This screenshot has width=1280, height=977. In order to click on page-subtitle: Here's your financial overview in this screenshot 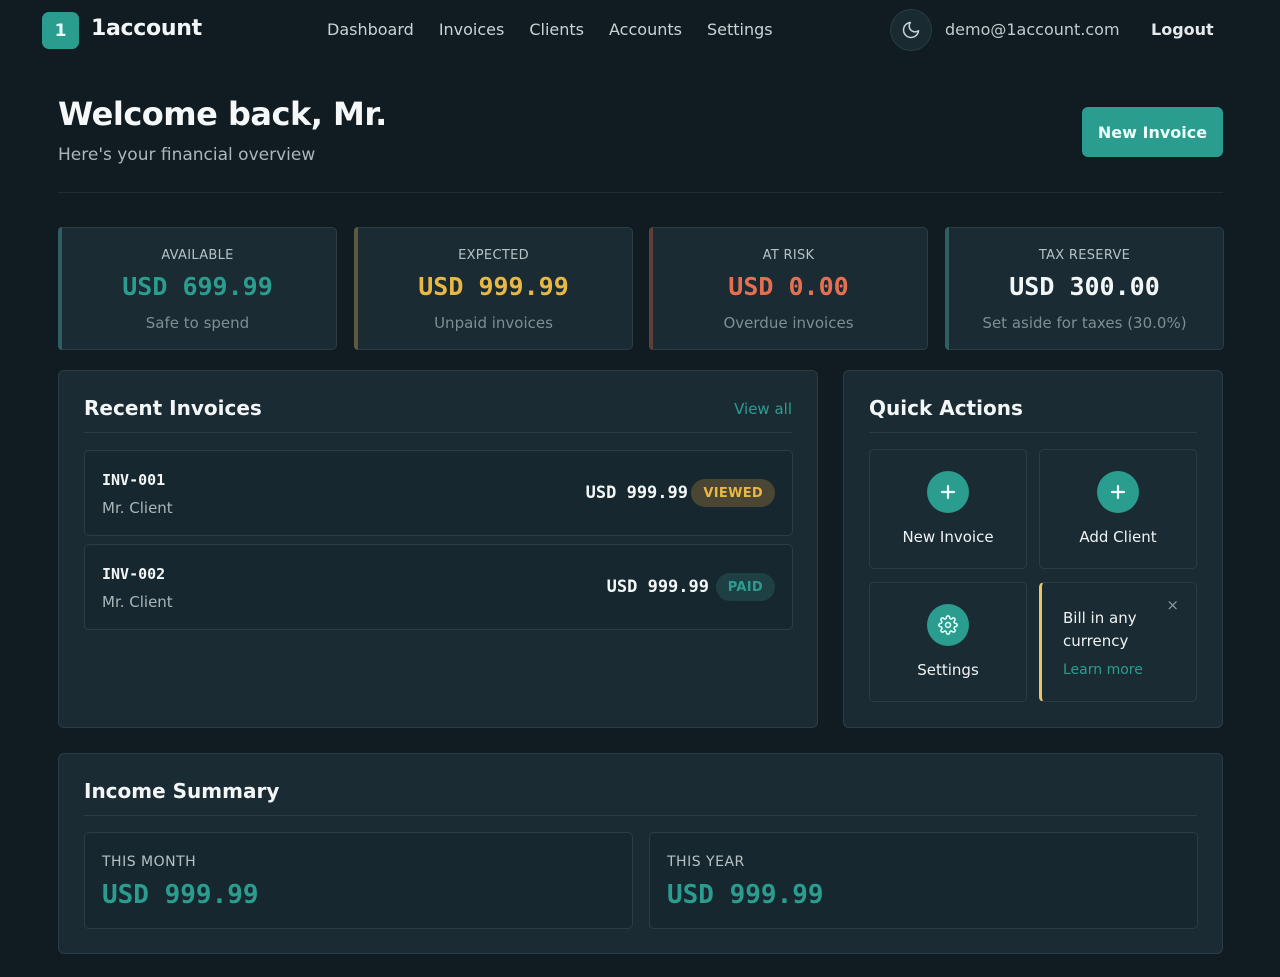, I will do `click(187, 155)`.